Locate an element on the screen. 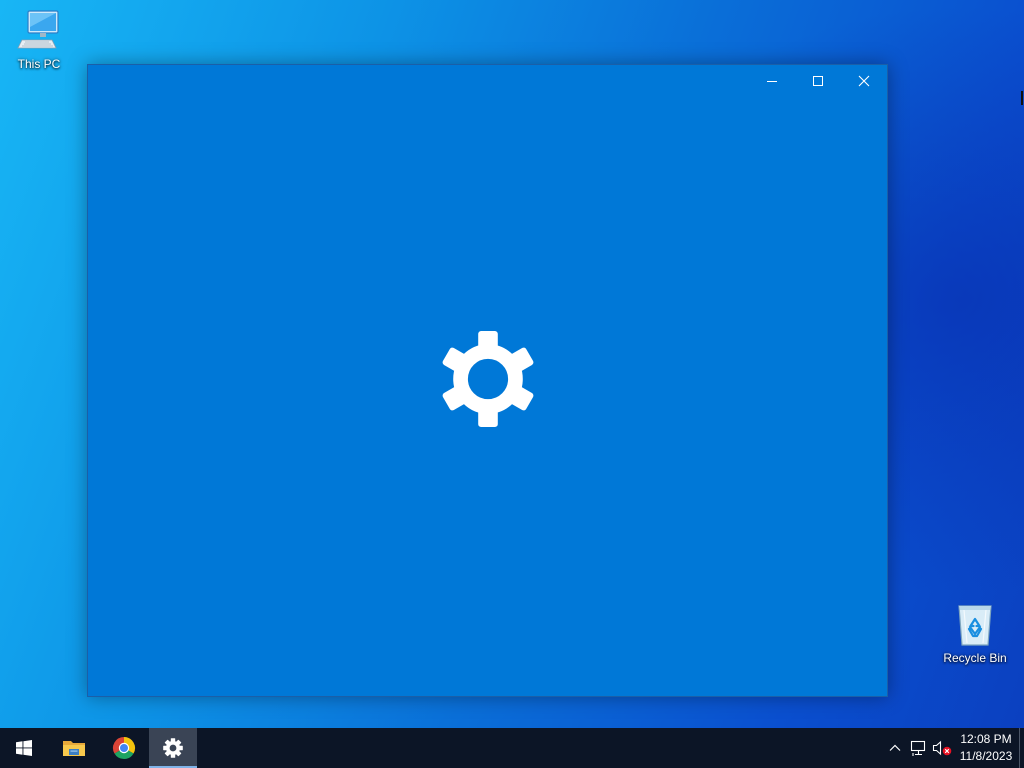 The height and width of the screenshot is (768, 1024). taskbar-chrome-button is located at coordinates (124, 748).